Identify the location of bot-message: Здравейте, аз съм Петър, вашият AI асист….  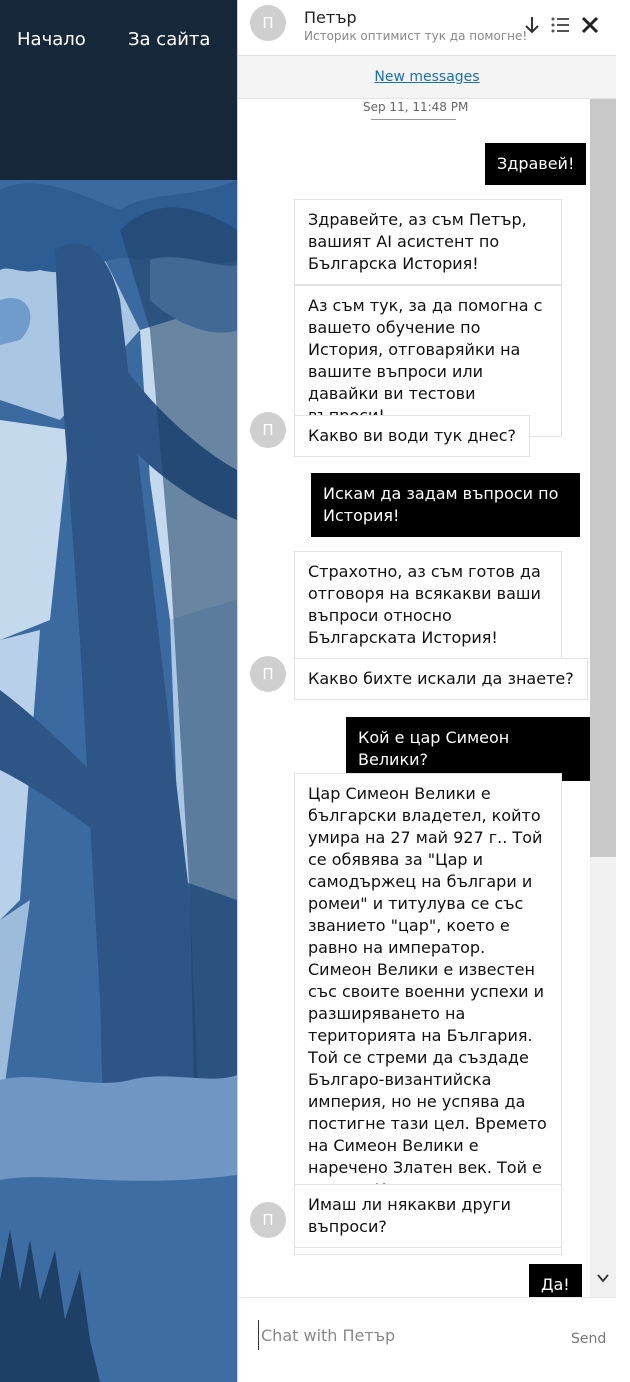
(428, 242).